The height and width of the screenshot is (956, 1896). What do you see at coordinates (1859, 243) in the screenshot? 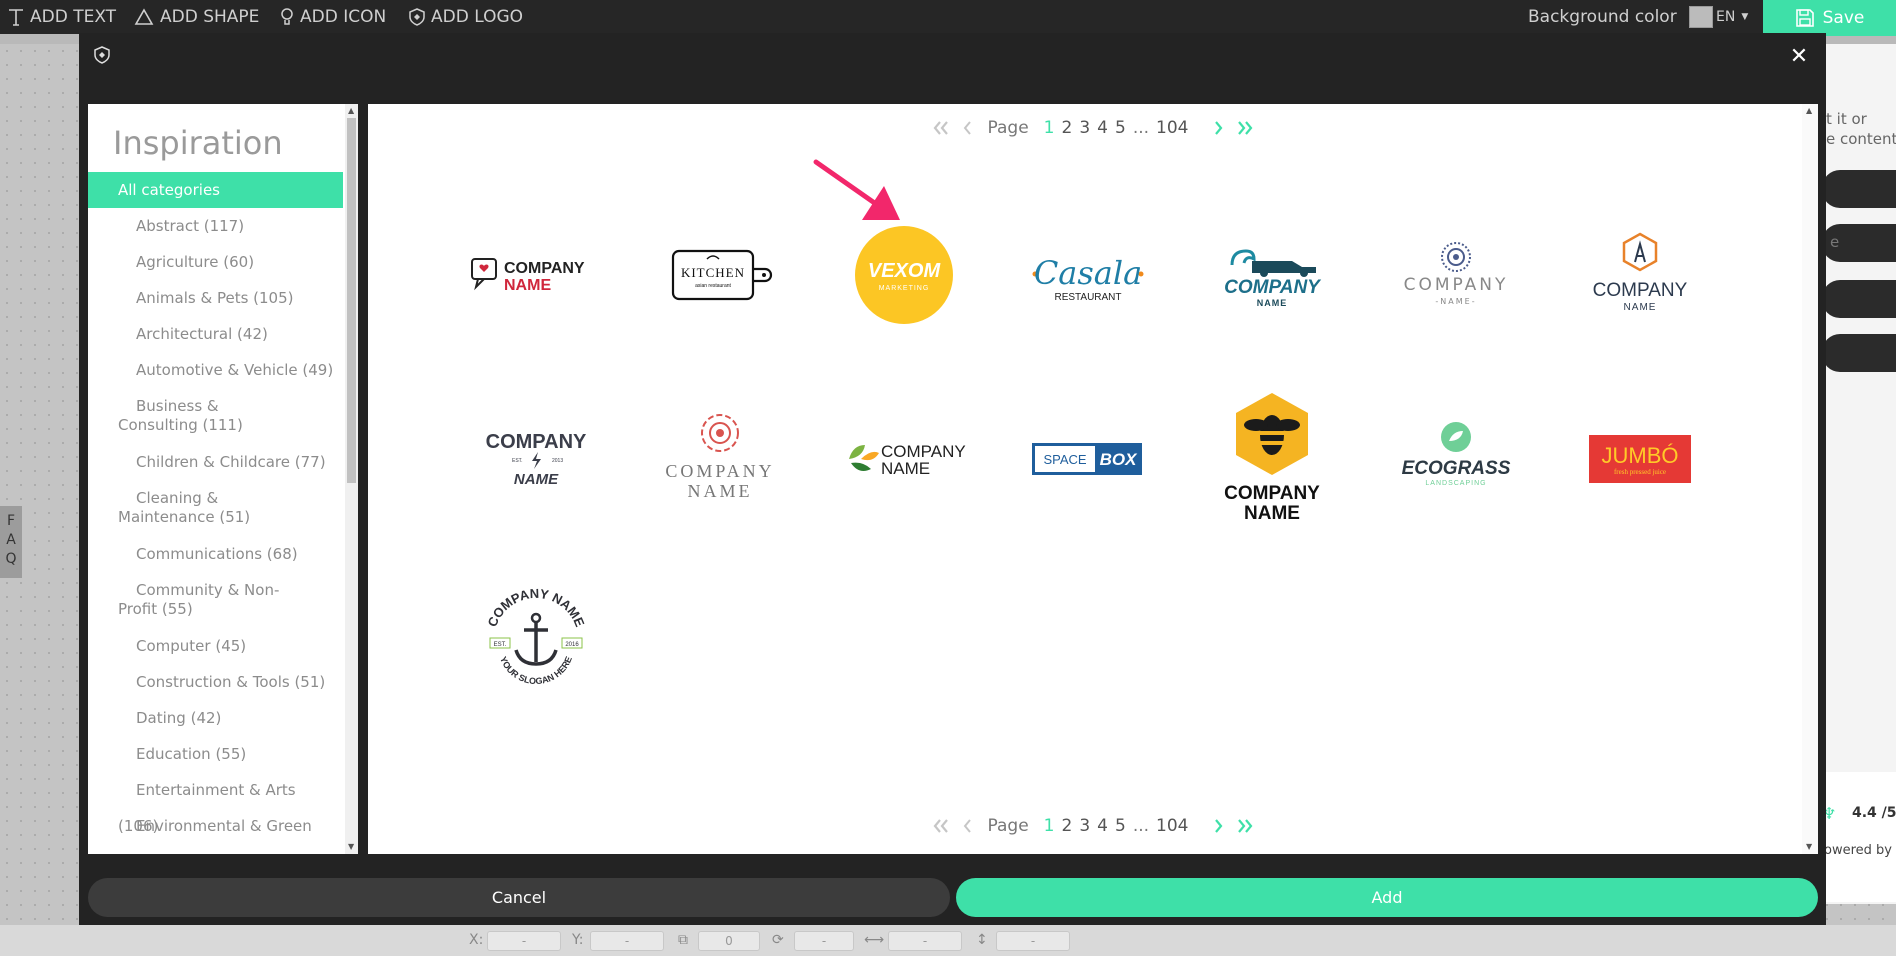
I see `right-panel-field: e` at bounding box center [1859, 243].